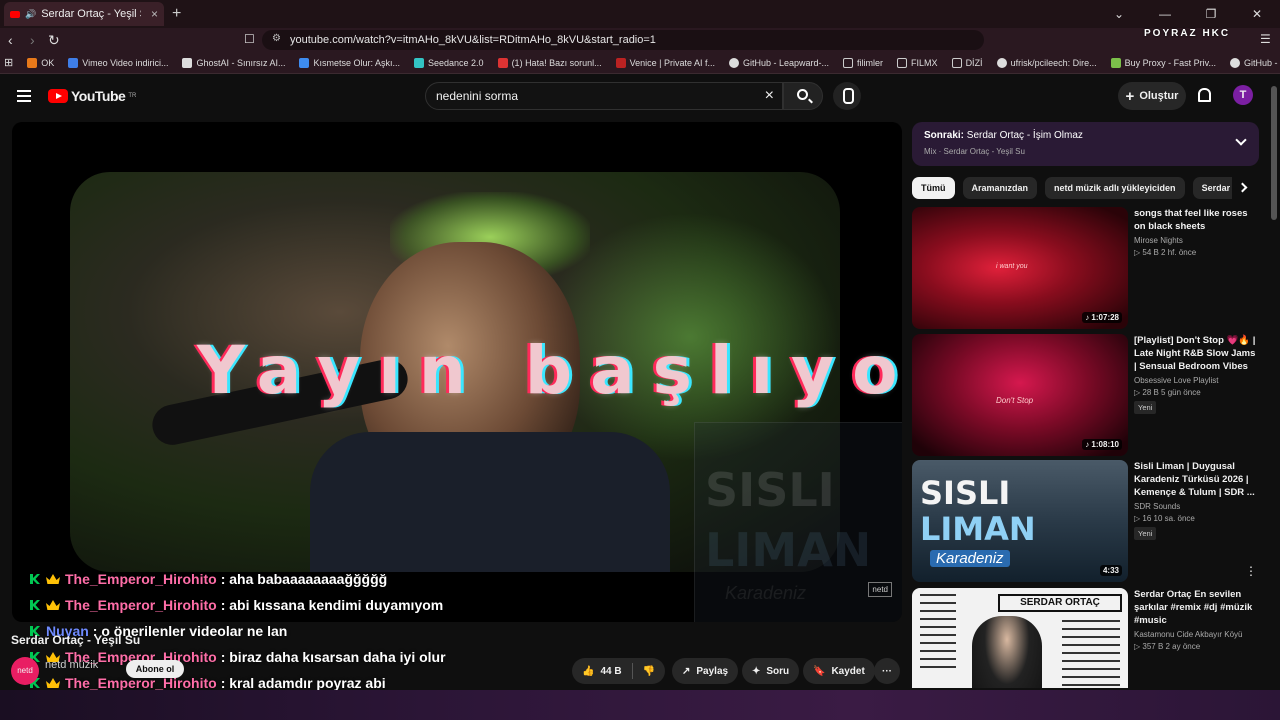 Image resolution: width=1280 pixels, height=720 pixels. Describe the element at coordinates (1274, 153) in the screenshot. I see `page-scrollbar` at that location.